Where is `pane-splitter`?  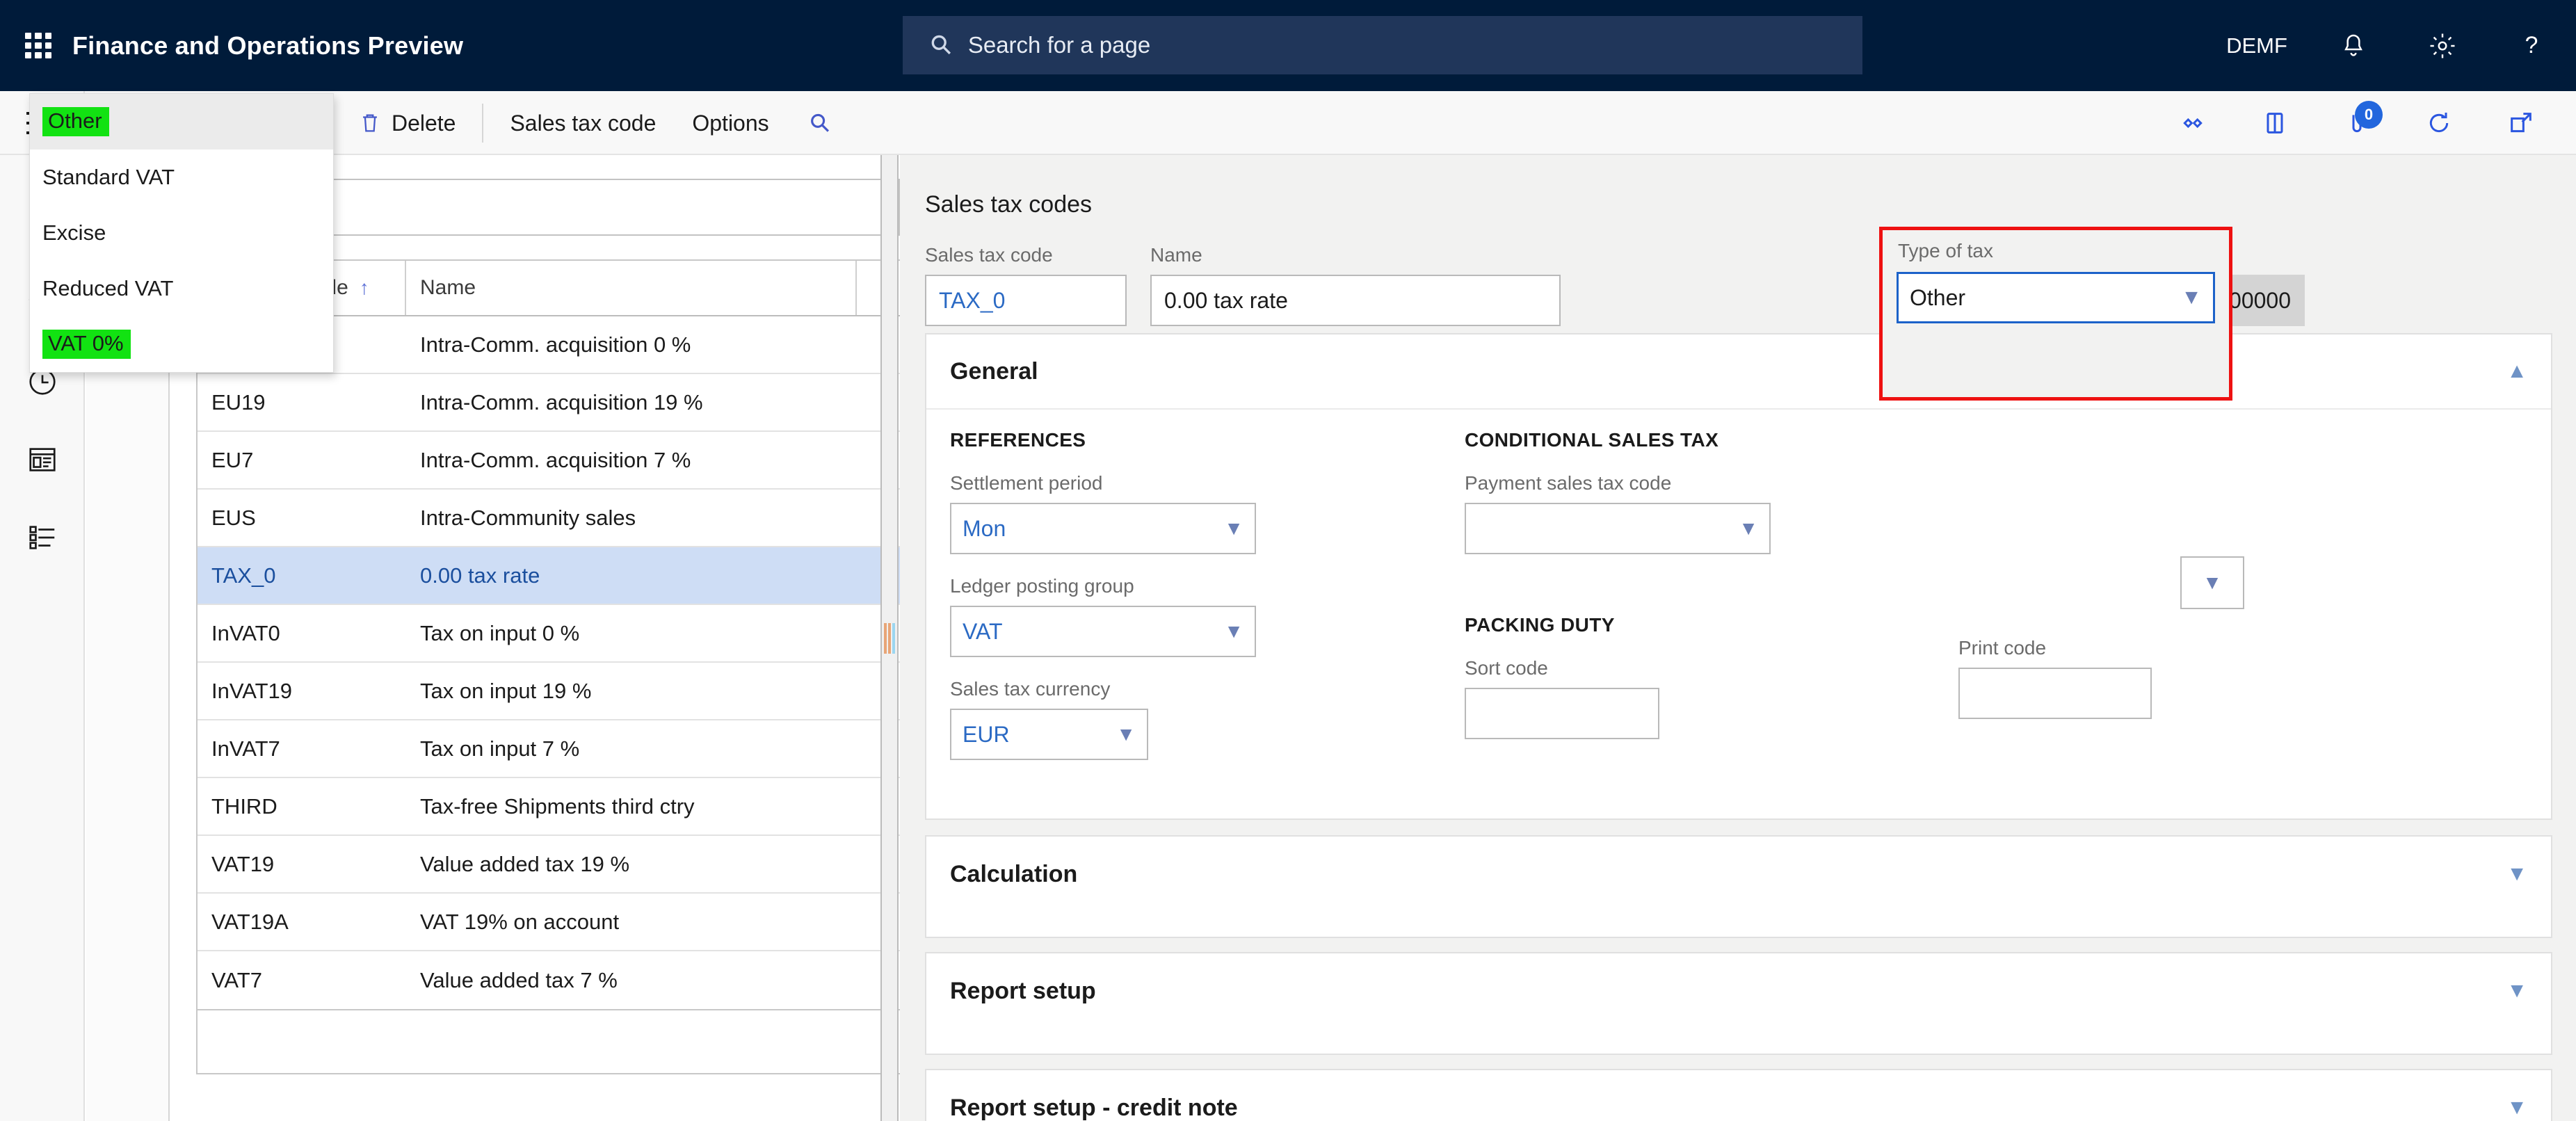
pane-splitter is located at coordinates (889, 638).